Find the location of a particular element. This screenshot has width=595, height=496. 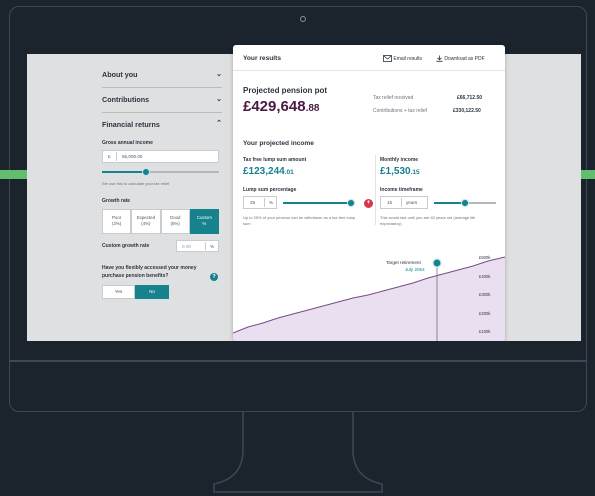

growth-option-rate: (4%) is located at coordinates (146, 223).